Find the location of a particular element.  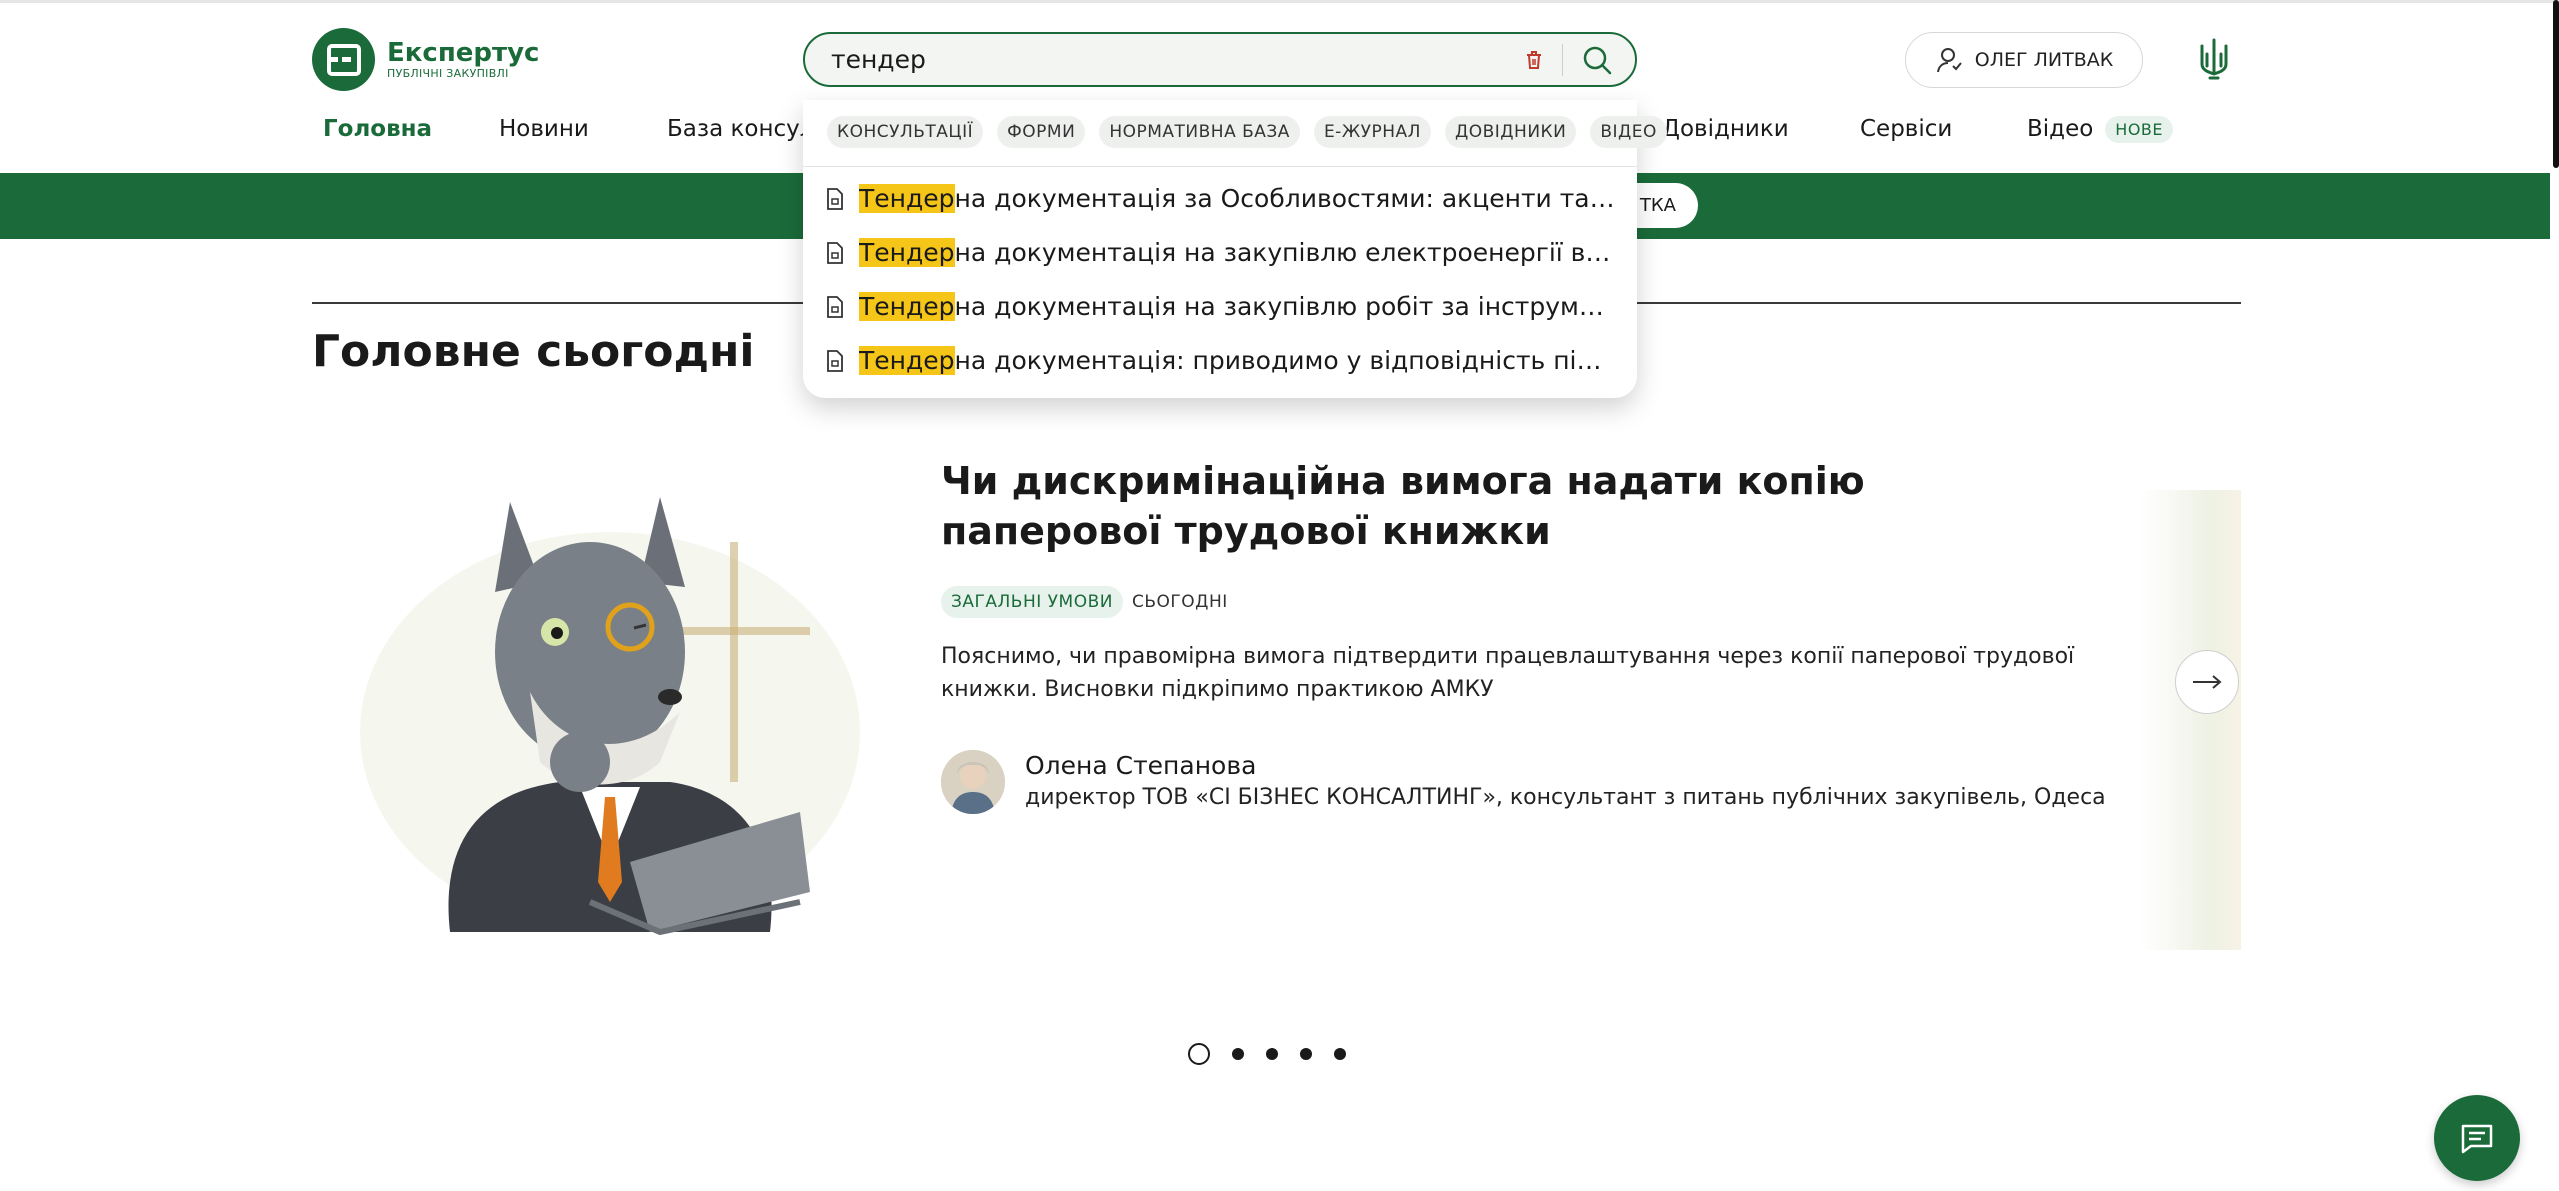

nav-item-directories: Довідники is located at coordinates (1725, 129).